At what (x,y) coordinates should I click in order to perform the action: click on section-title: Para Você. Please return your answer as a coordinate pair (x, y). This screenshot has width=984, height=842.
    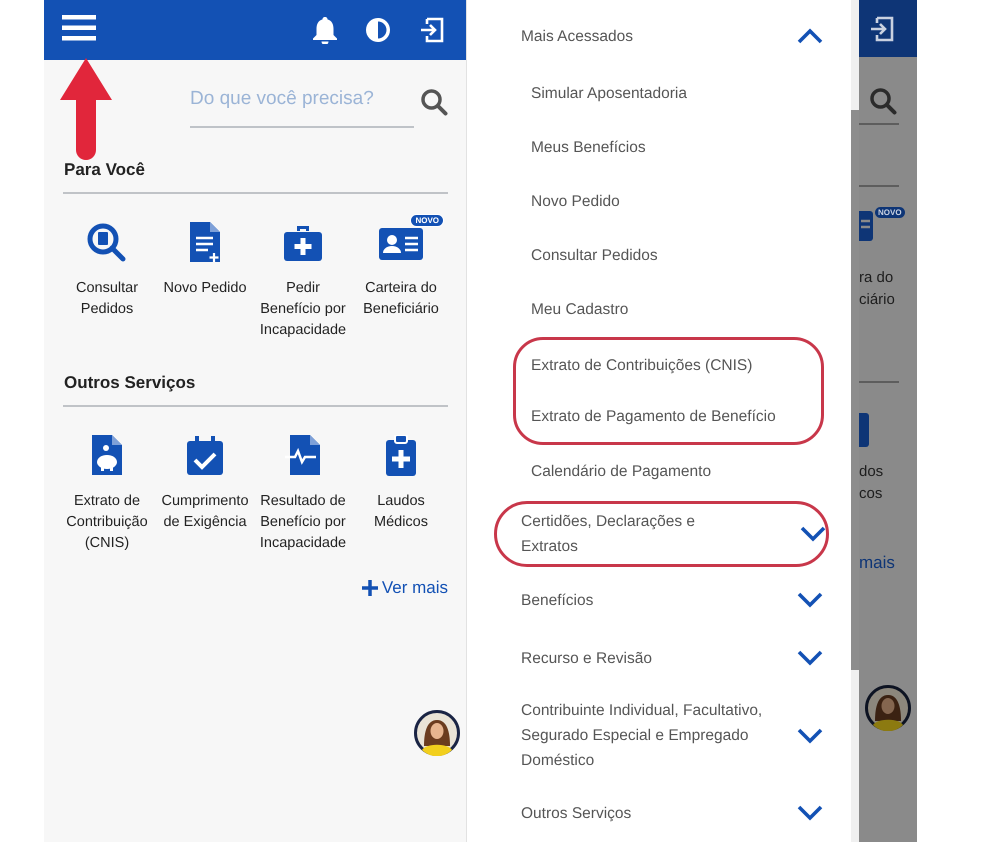
    Looking at the image, I should click on (104, 169).